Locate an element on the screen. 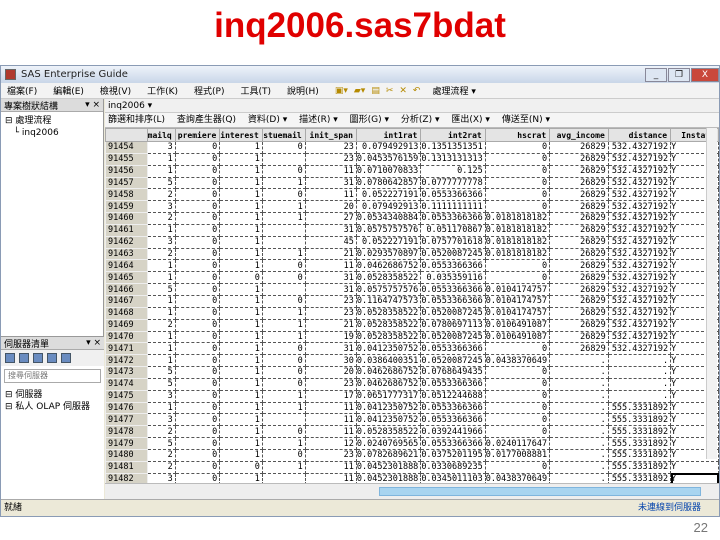 This screenshot has width=720, height=540. table-cell: 30 is located at coordinates (331, 361).